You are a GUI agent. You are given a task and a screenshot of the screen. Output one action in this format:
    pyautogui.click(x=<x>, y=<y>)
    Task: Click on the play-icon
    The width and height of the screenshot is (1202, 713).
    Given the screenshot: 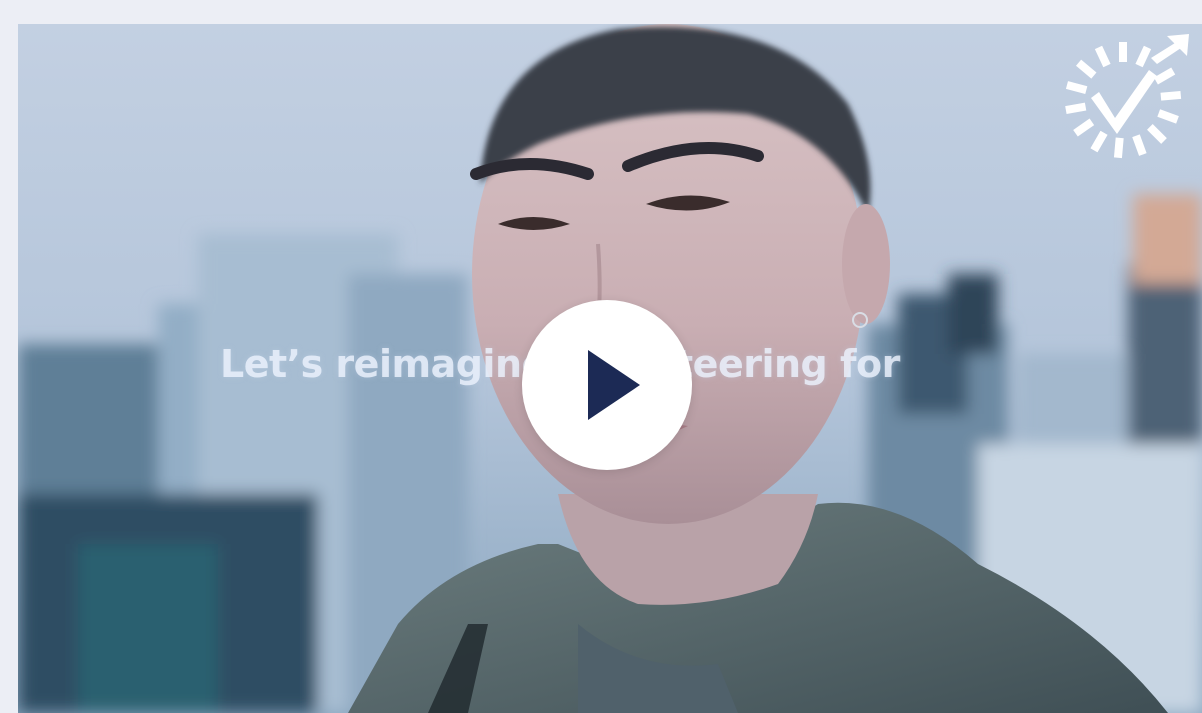 What is the action you would take?
    pyautogui.click(x=614, y=385)
    